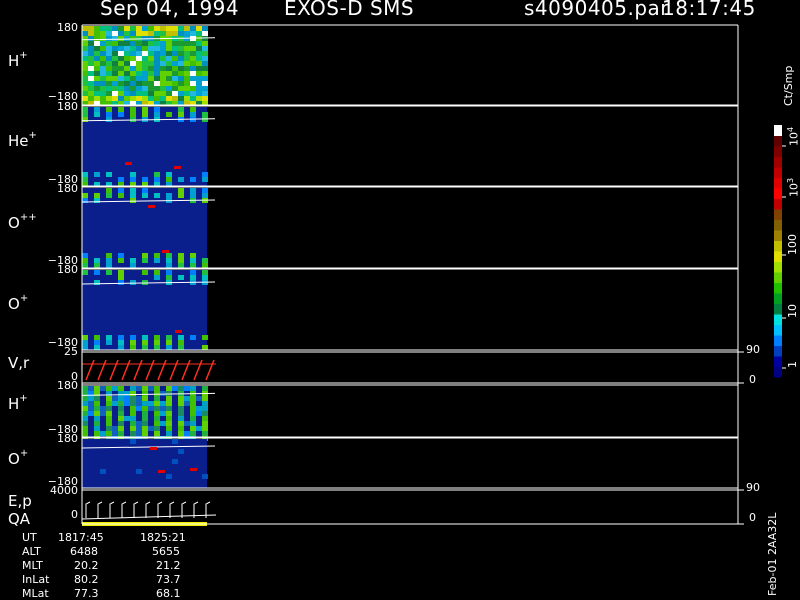 Image resolution: width=800 pixels, height=600 pixels. Describe the element at coordinates (81, 537) in the screenshot. I see `info-v1-ut: 1817:45` at that location.